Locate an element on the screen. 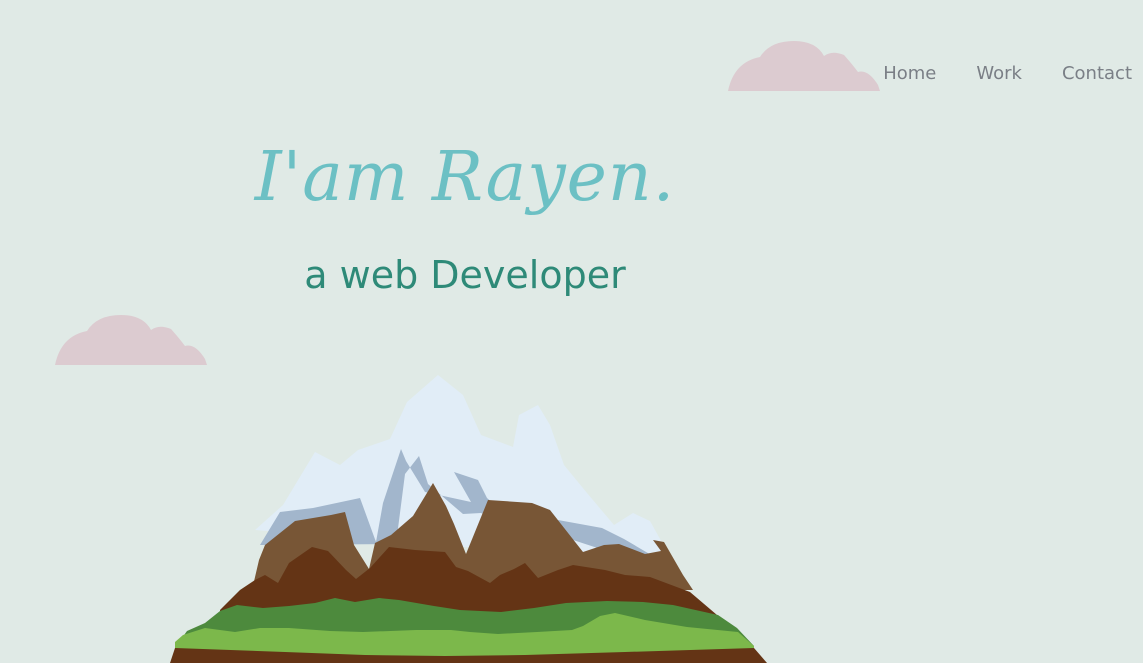  nav-link-contact: Contact is located at coordinates (1097, 74).